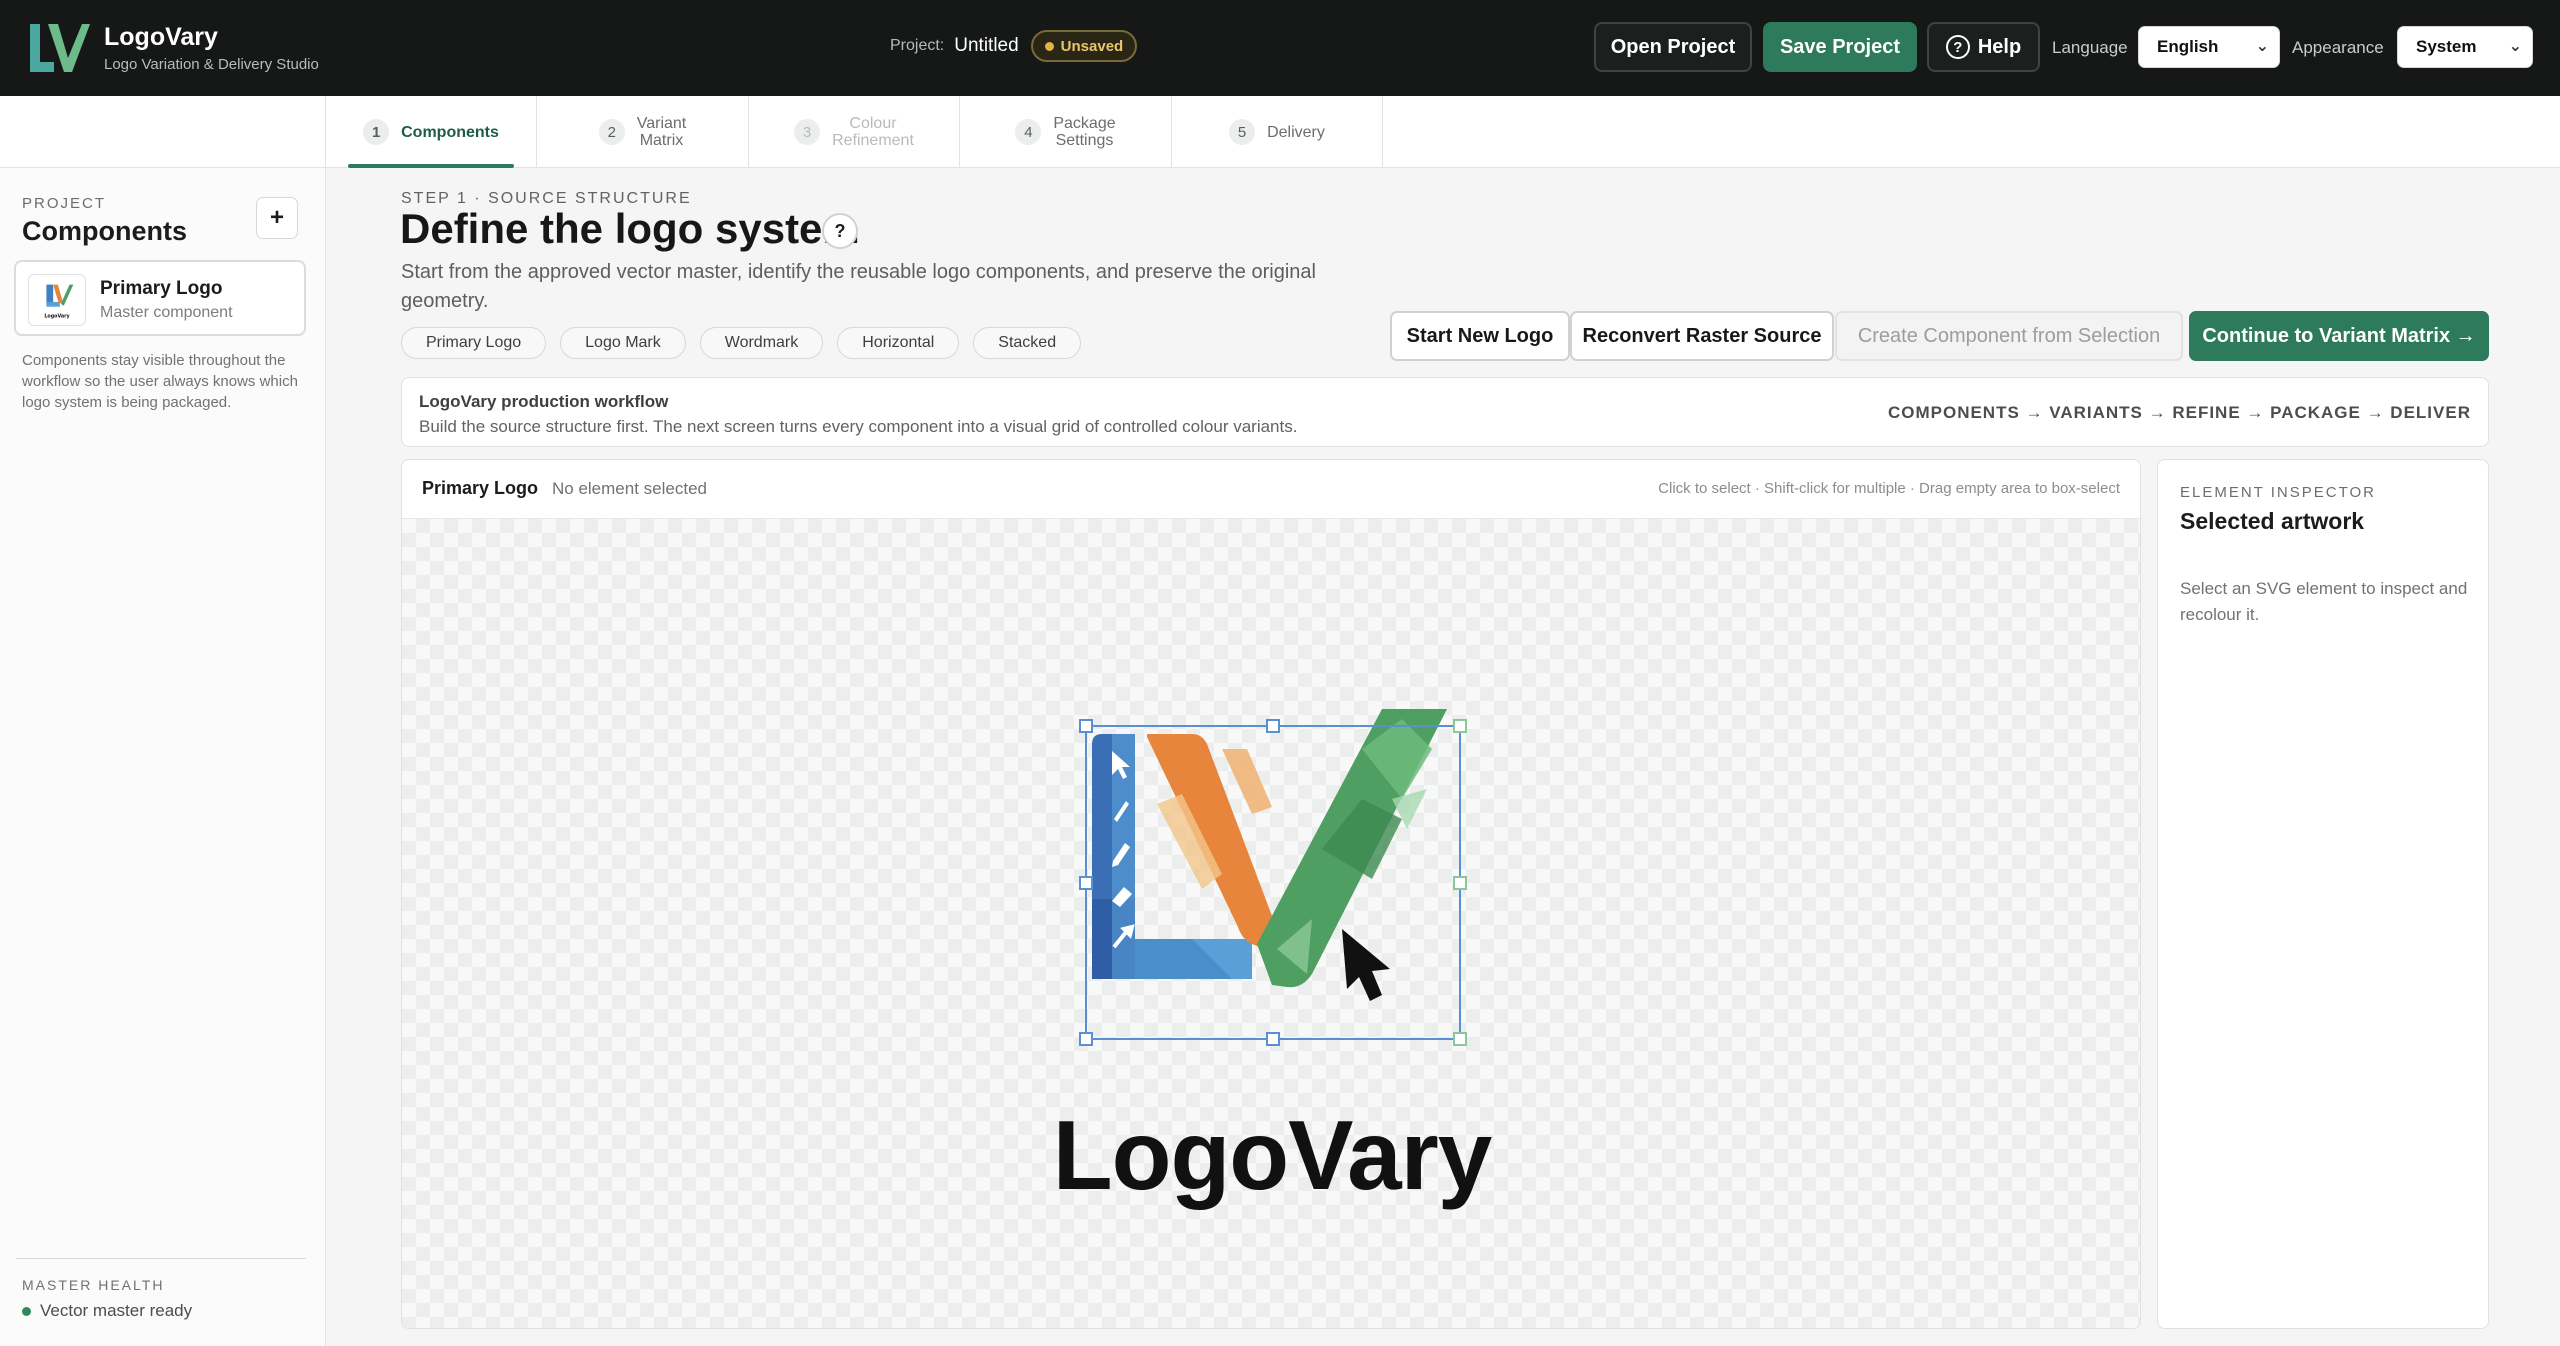 The width and height of the screenshot is (2560, 1346). I want to click on step-label: Components, so click(450, 132).